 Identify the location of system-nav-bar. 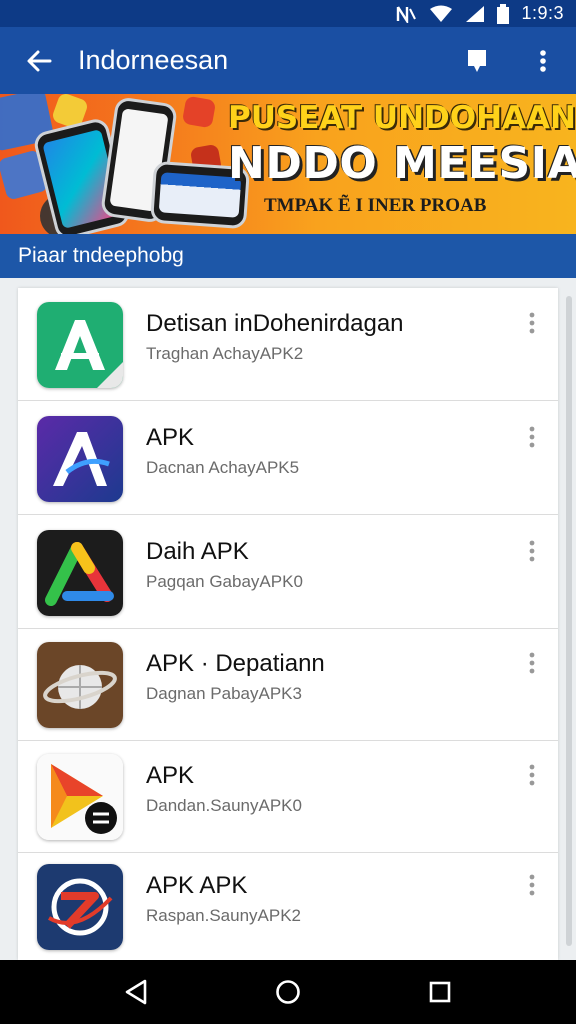
(288, 992).